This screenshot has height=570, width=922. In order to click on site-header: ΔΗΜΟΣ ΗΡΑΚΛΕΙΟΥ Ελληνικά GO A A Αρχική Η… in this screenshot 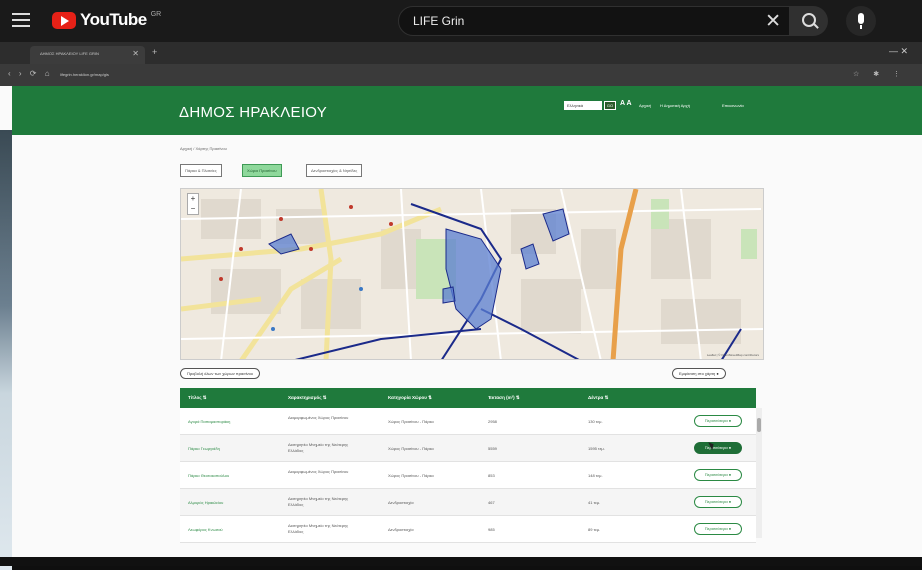, I will do `click(467, 110)`.